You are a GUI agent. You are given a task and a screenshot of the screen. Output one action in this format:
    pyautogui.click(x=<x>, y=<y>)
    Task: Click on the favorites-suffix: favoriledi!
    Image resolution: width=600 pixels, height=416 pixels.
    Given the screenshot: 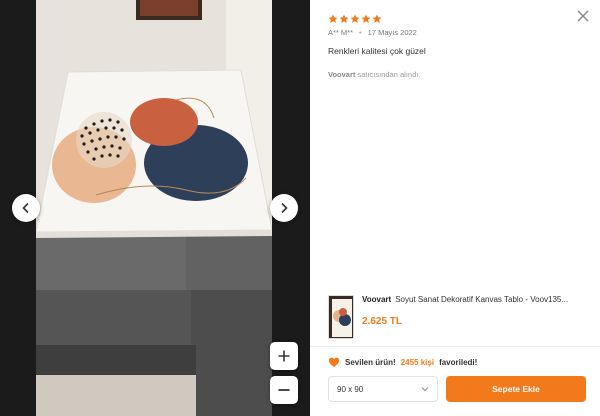 What is the action you would take?
    pyautogui.click(x=458, y=362)
    